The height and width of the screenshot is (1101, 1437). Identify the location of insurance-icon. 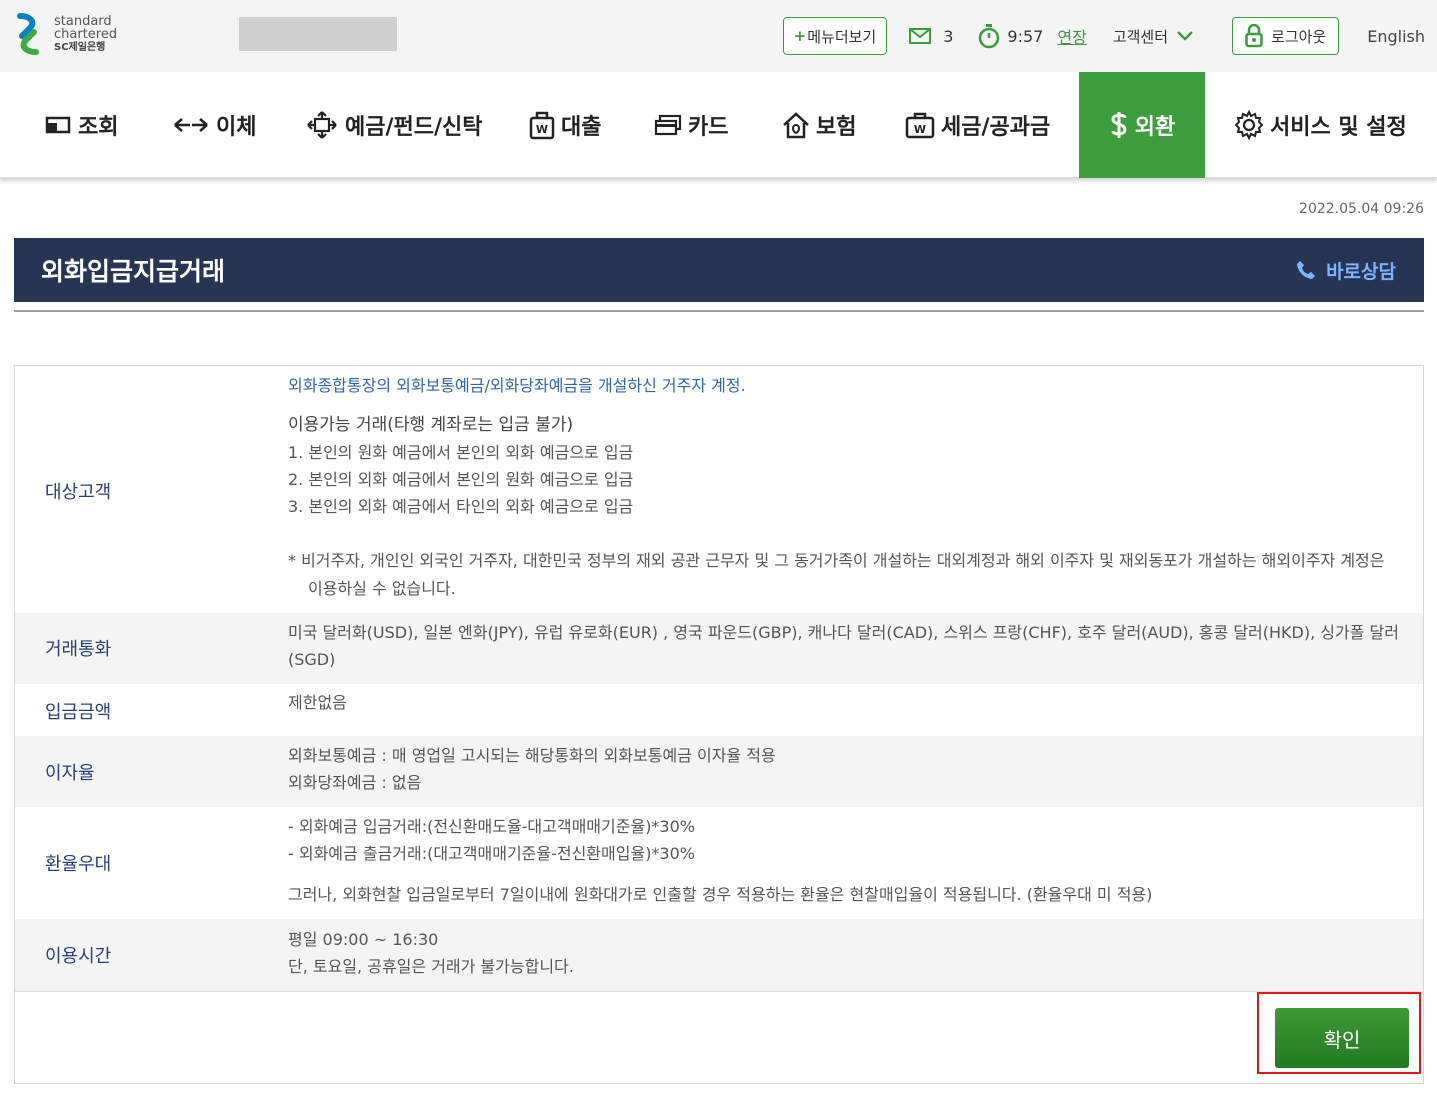
(796, 125).